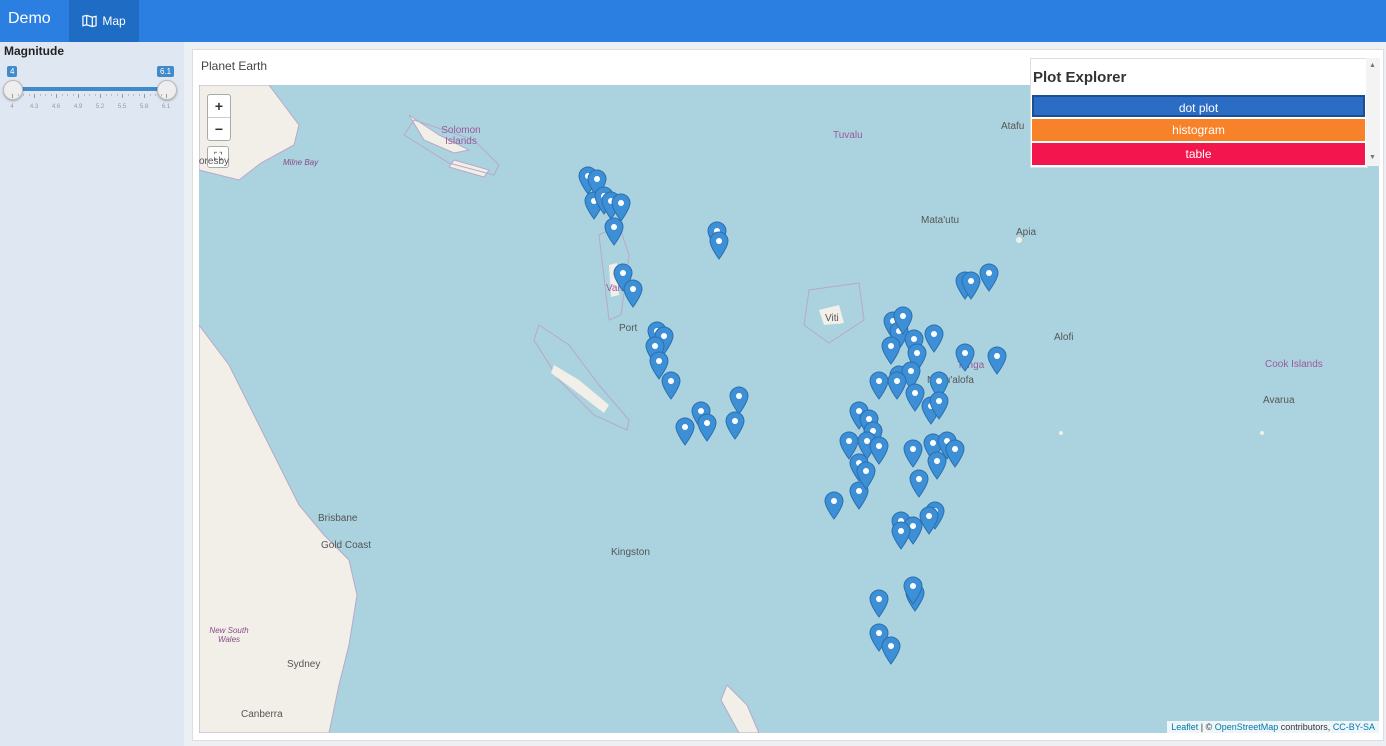  Describe the element at coordinates (1373, 112) in the screenshot. I see `panel-scrollbar: ▲ ▼` at that location.